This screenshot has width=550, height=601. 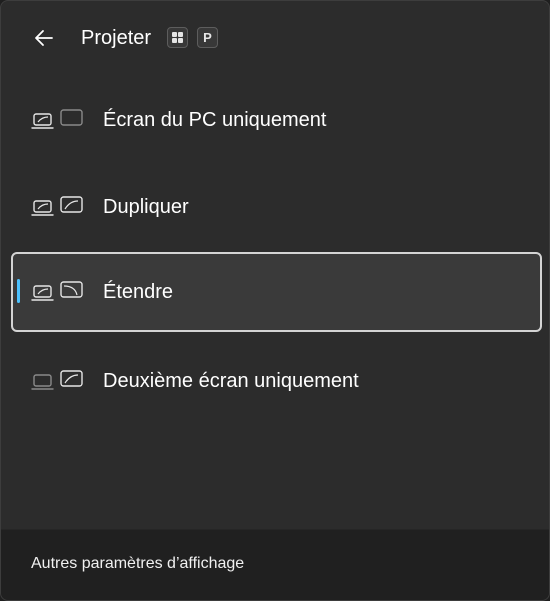 What do you see at coordinates (276, 292) in the screenshot?
I see `option-extend: Étendre` at bounding box center [276, 292].